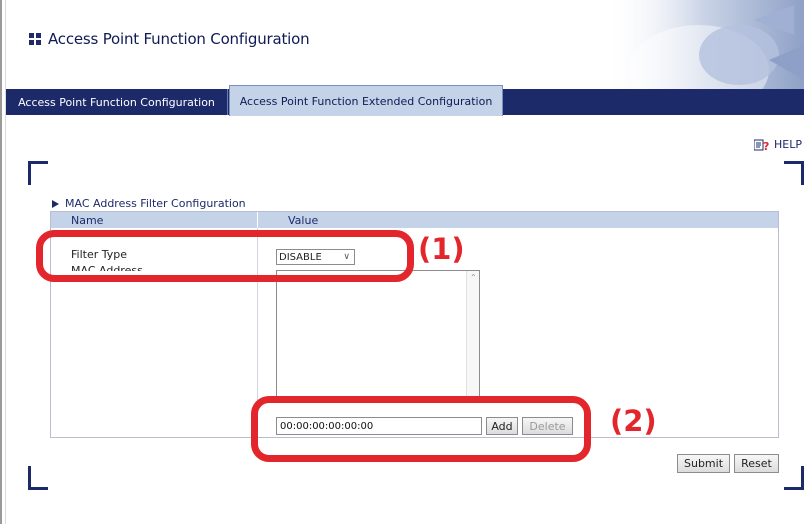  I want to click on submit-button: Submit, so click(703, 463).